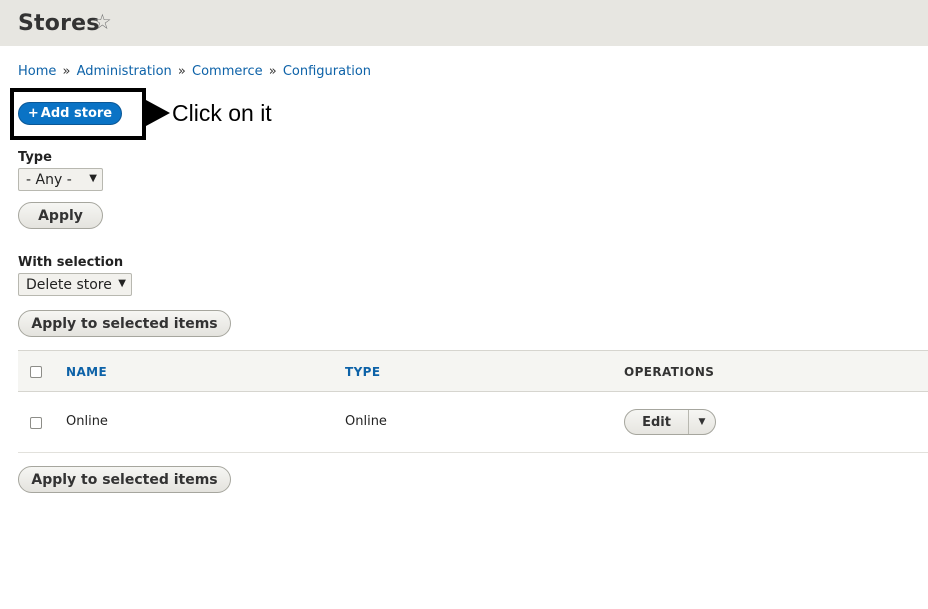 Image resolution: width=928 pixels, height=609 pixels. I want to click on type-filter-select: - Any - ▼, so click(60, 179).